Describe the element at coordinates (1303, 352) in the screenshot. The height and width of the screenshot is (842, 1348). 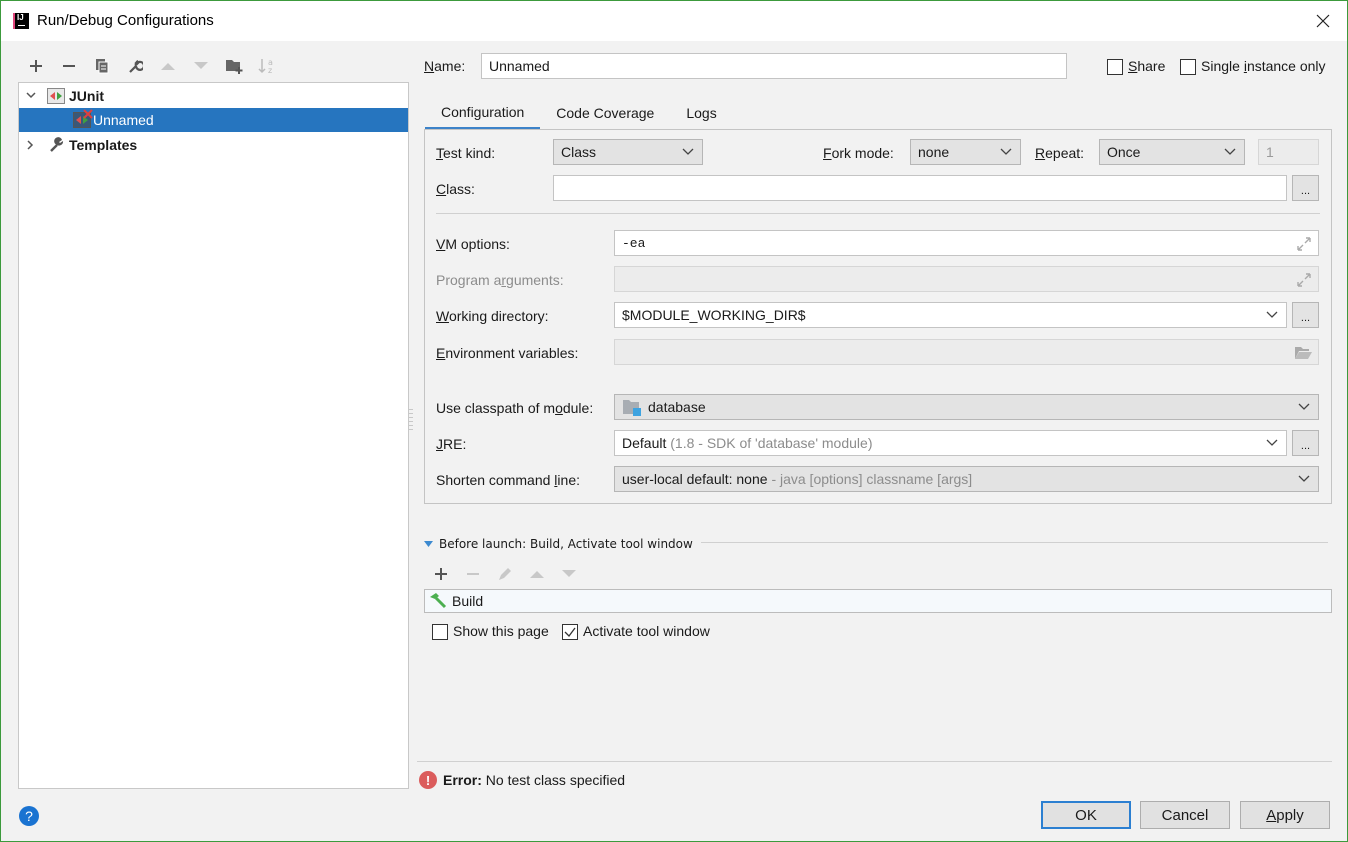
I see `folder-open-icon` at that location.